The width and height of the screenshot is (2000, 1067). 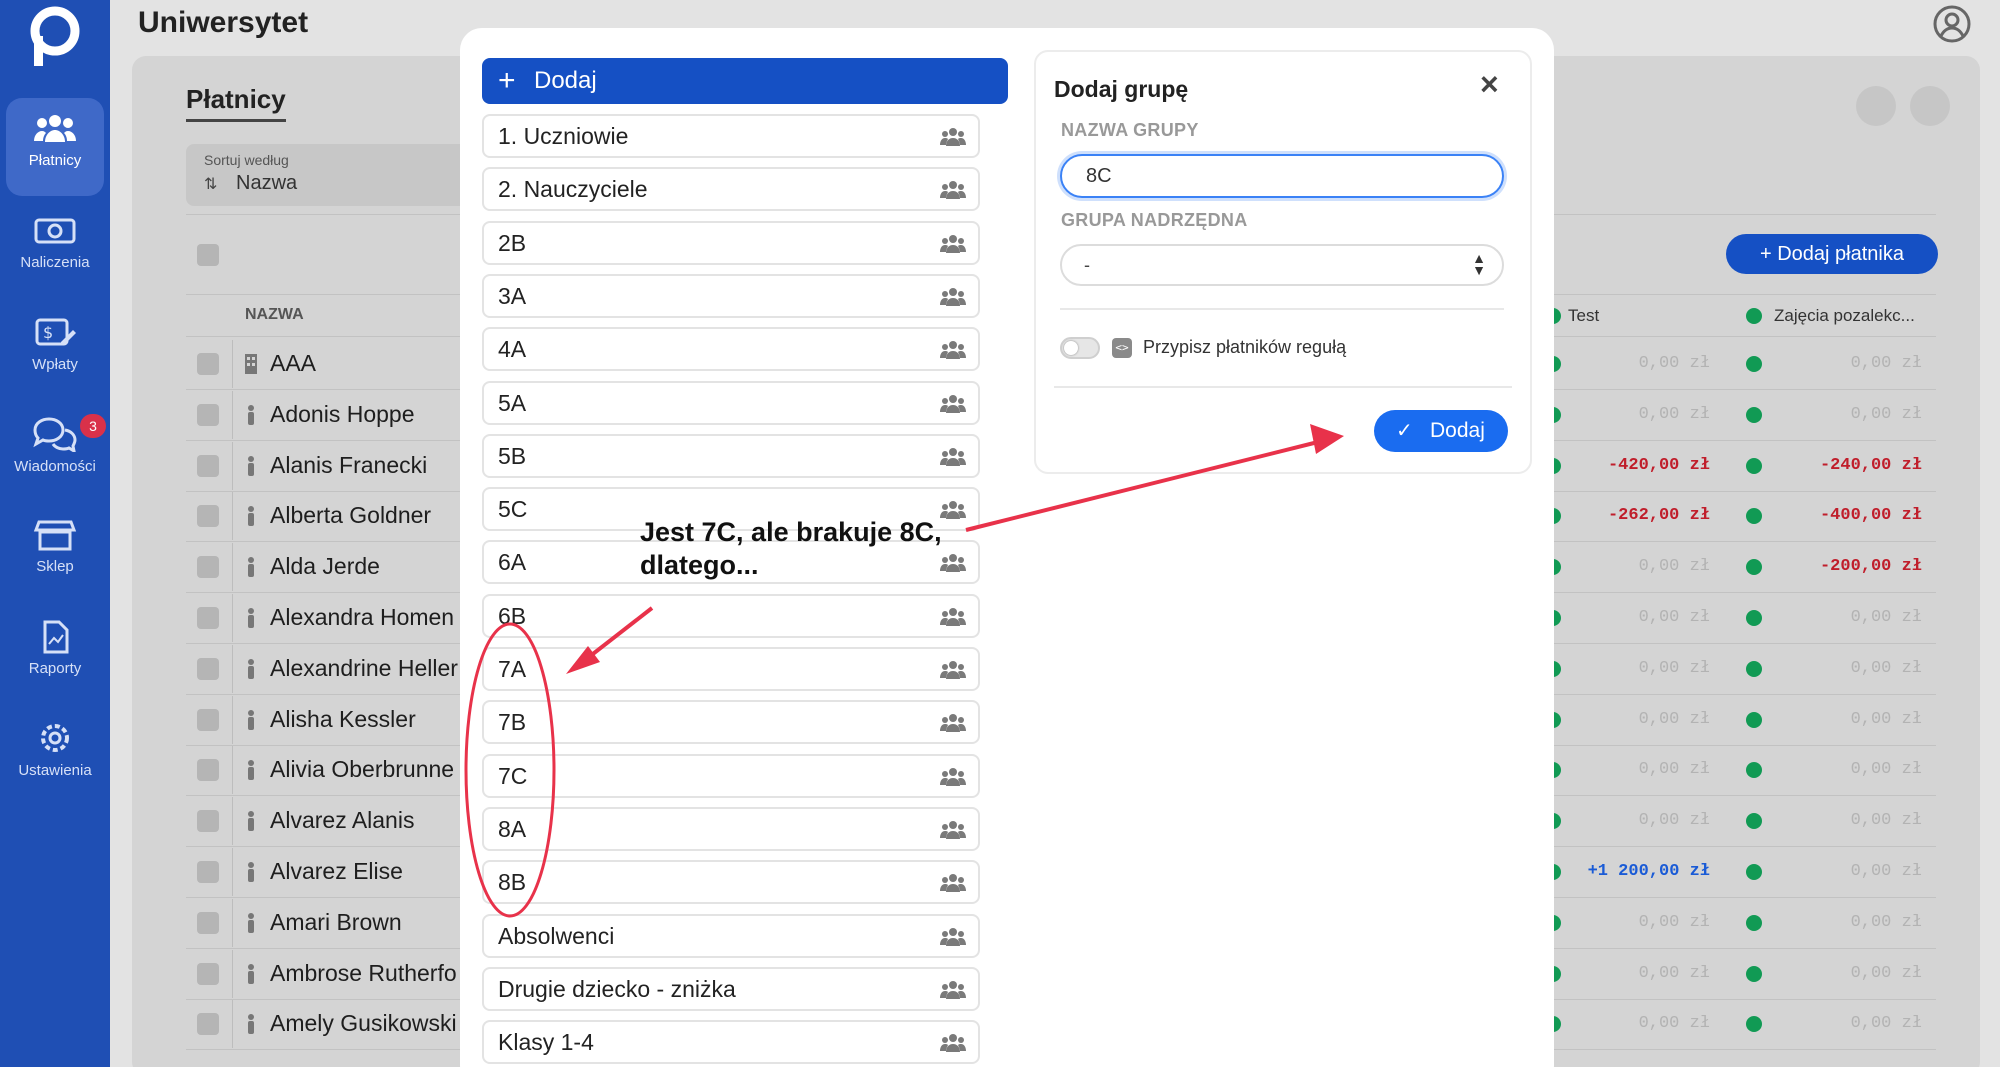 What do you see at coordinates (731, 935) in the screenshot?
I see `group-list-item: Absolwenci` at bounding box center [731, 935].